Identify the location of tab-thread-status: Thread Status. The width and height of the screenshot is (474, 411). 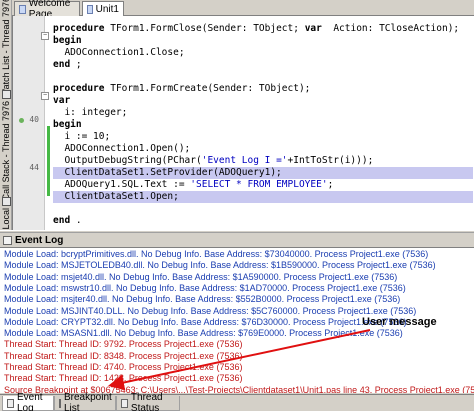
(148, 401).